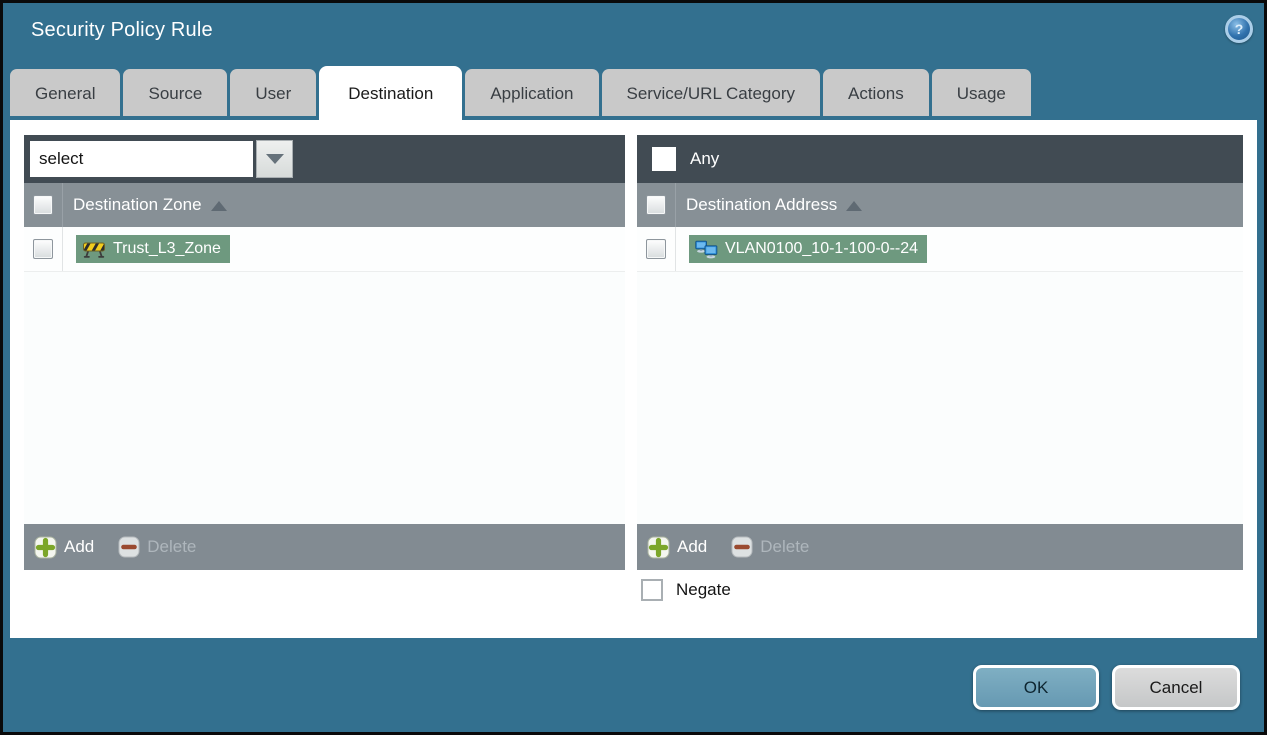  What do you see at coordinates (172, 546) in the screenshot?
I see `zone-delete-label: Delete` at bounding box center [172, 546].